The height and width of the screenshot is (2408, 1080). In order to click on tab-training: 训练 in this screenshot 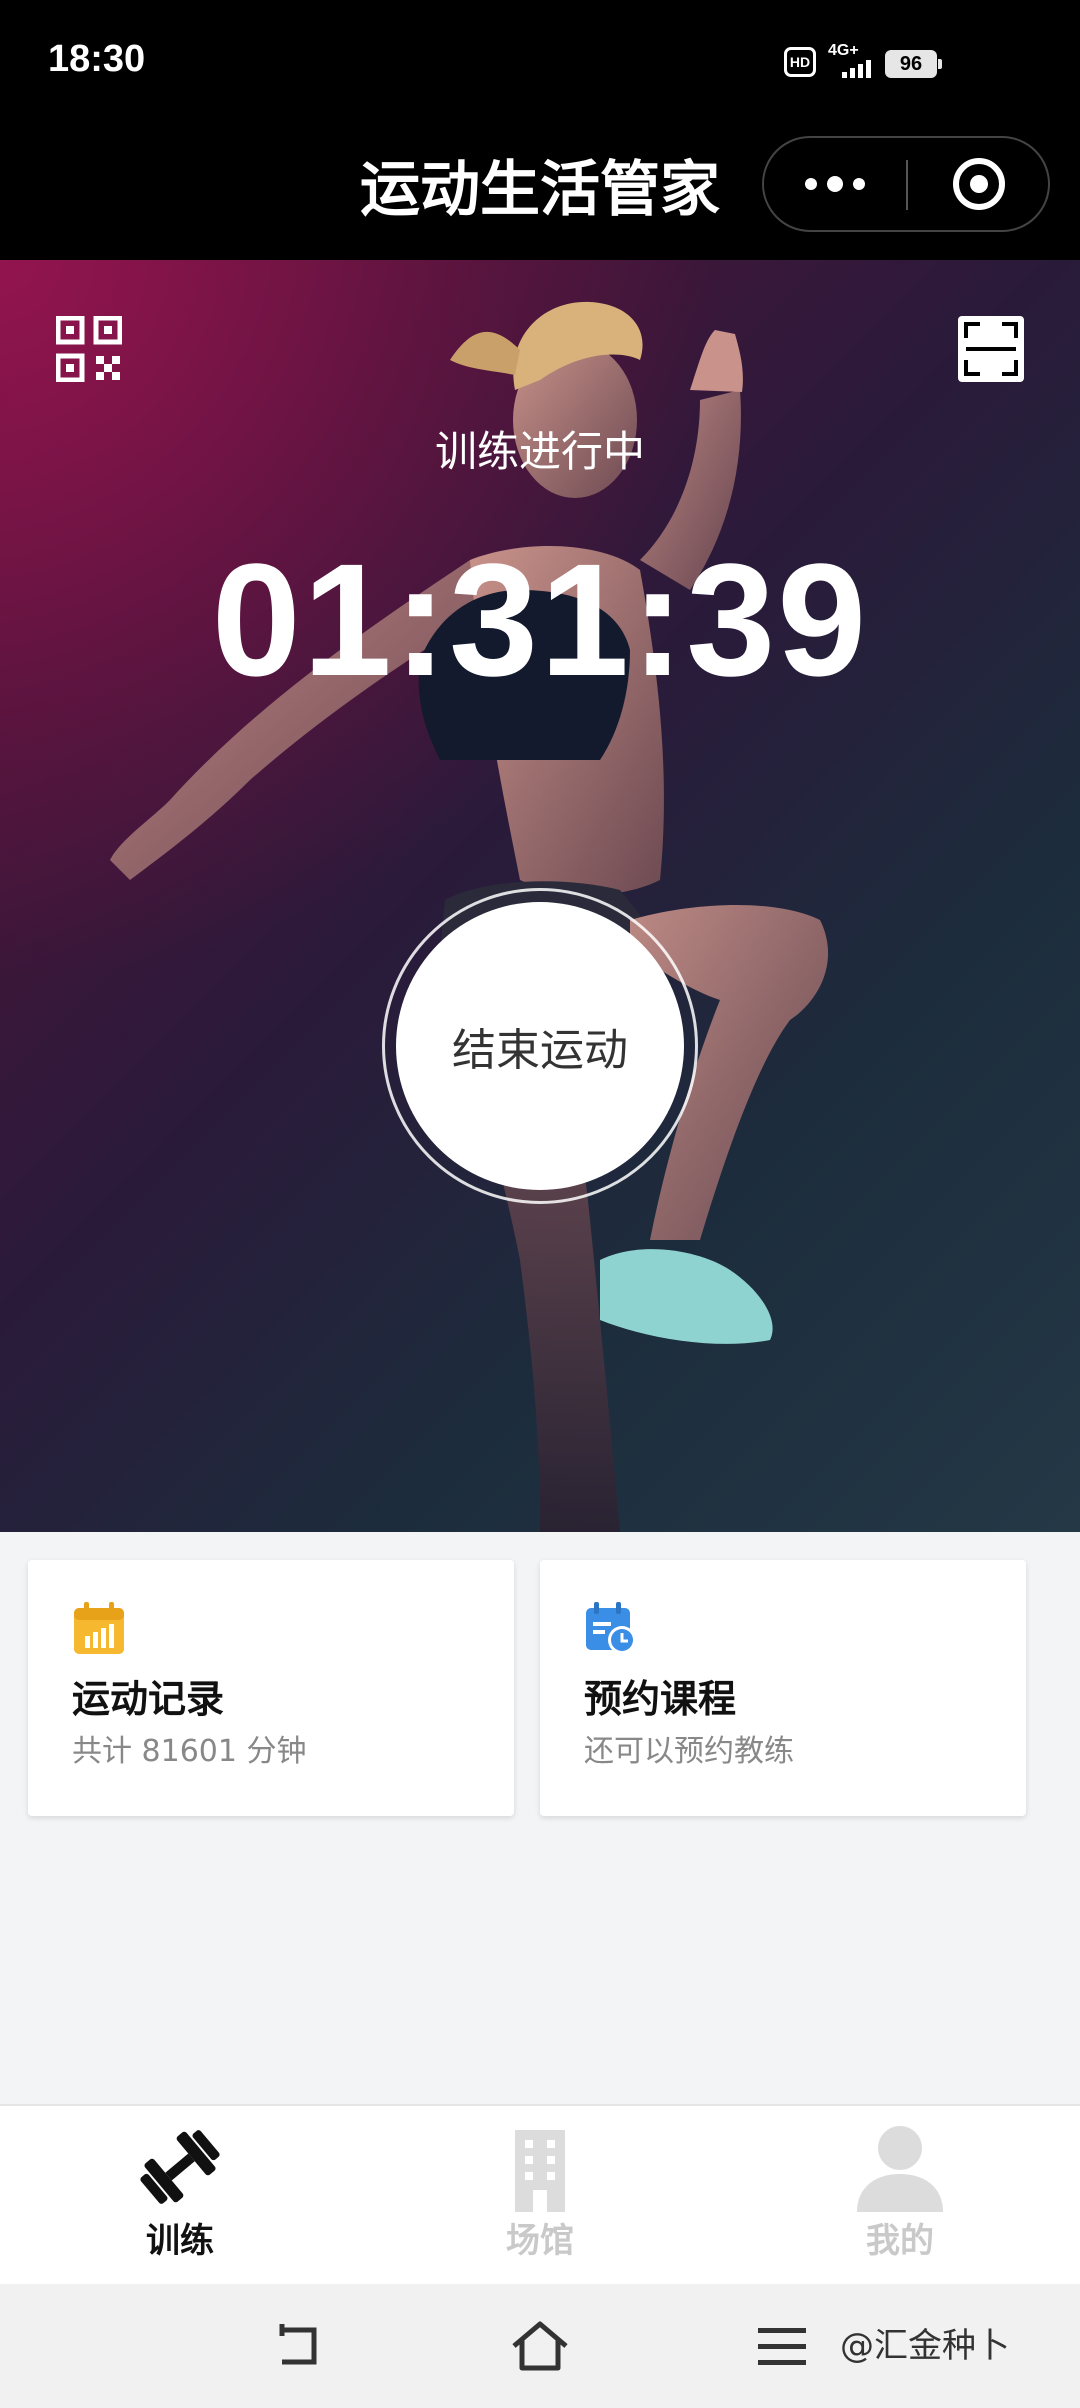, I will do `click(180, 2195)`.